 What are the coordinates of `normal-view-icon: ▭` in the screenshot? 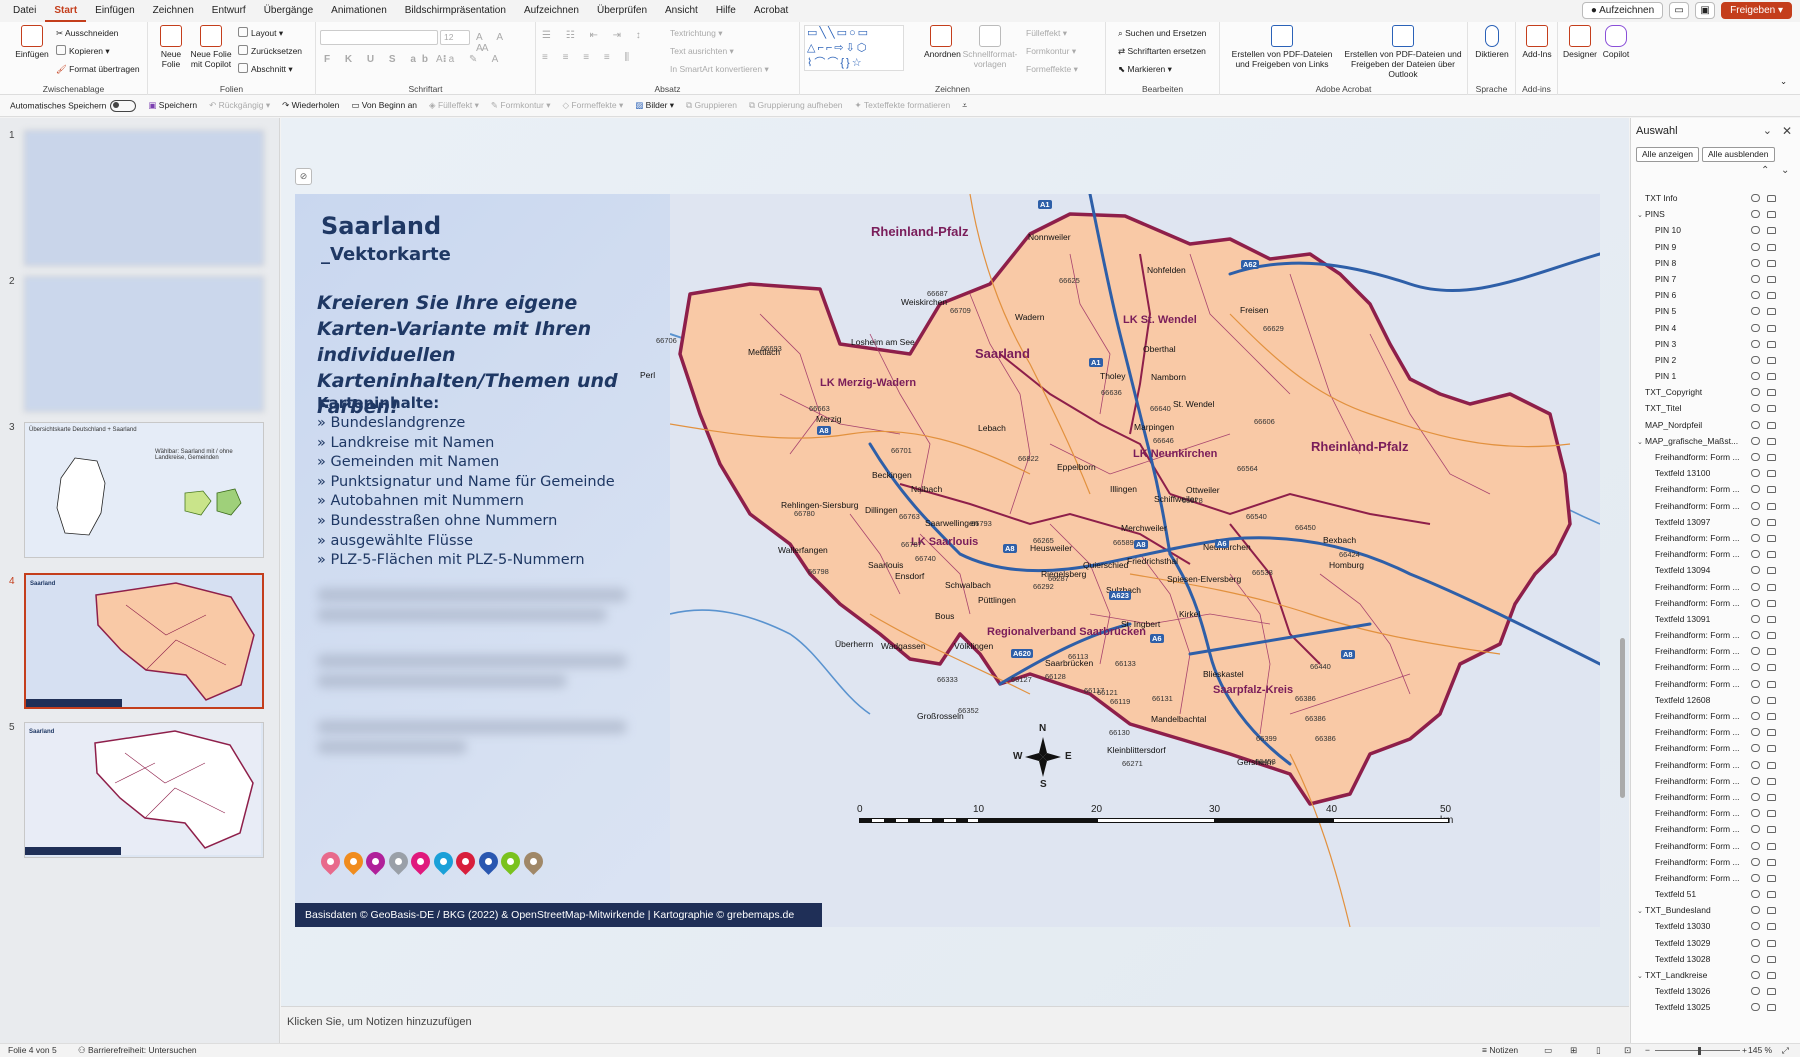 It's located at (1548, 1050).